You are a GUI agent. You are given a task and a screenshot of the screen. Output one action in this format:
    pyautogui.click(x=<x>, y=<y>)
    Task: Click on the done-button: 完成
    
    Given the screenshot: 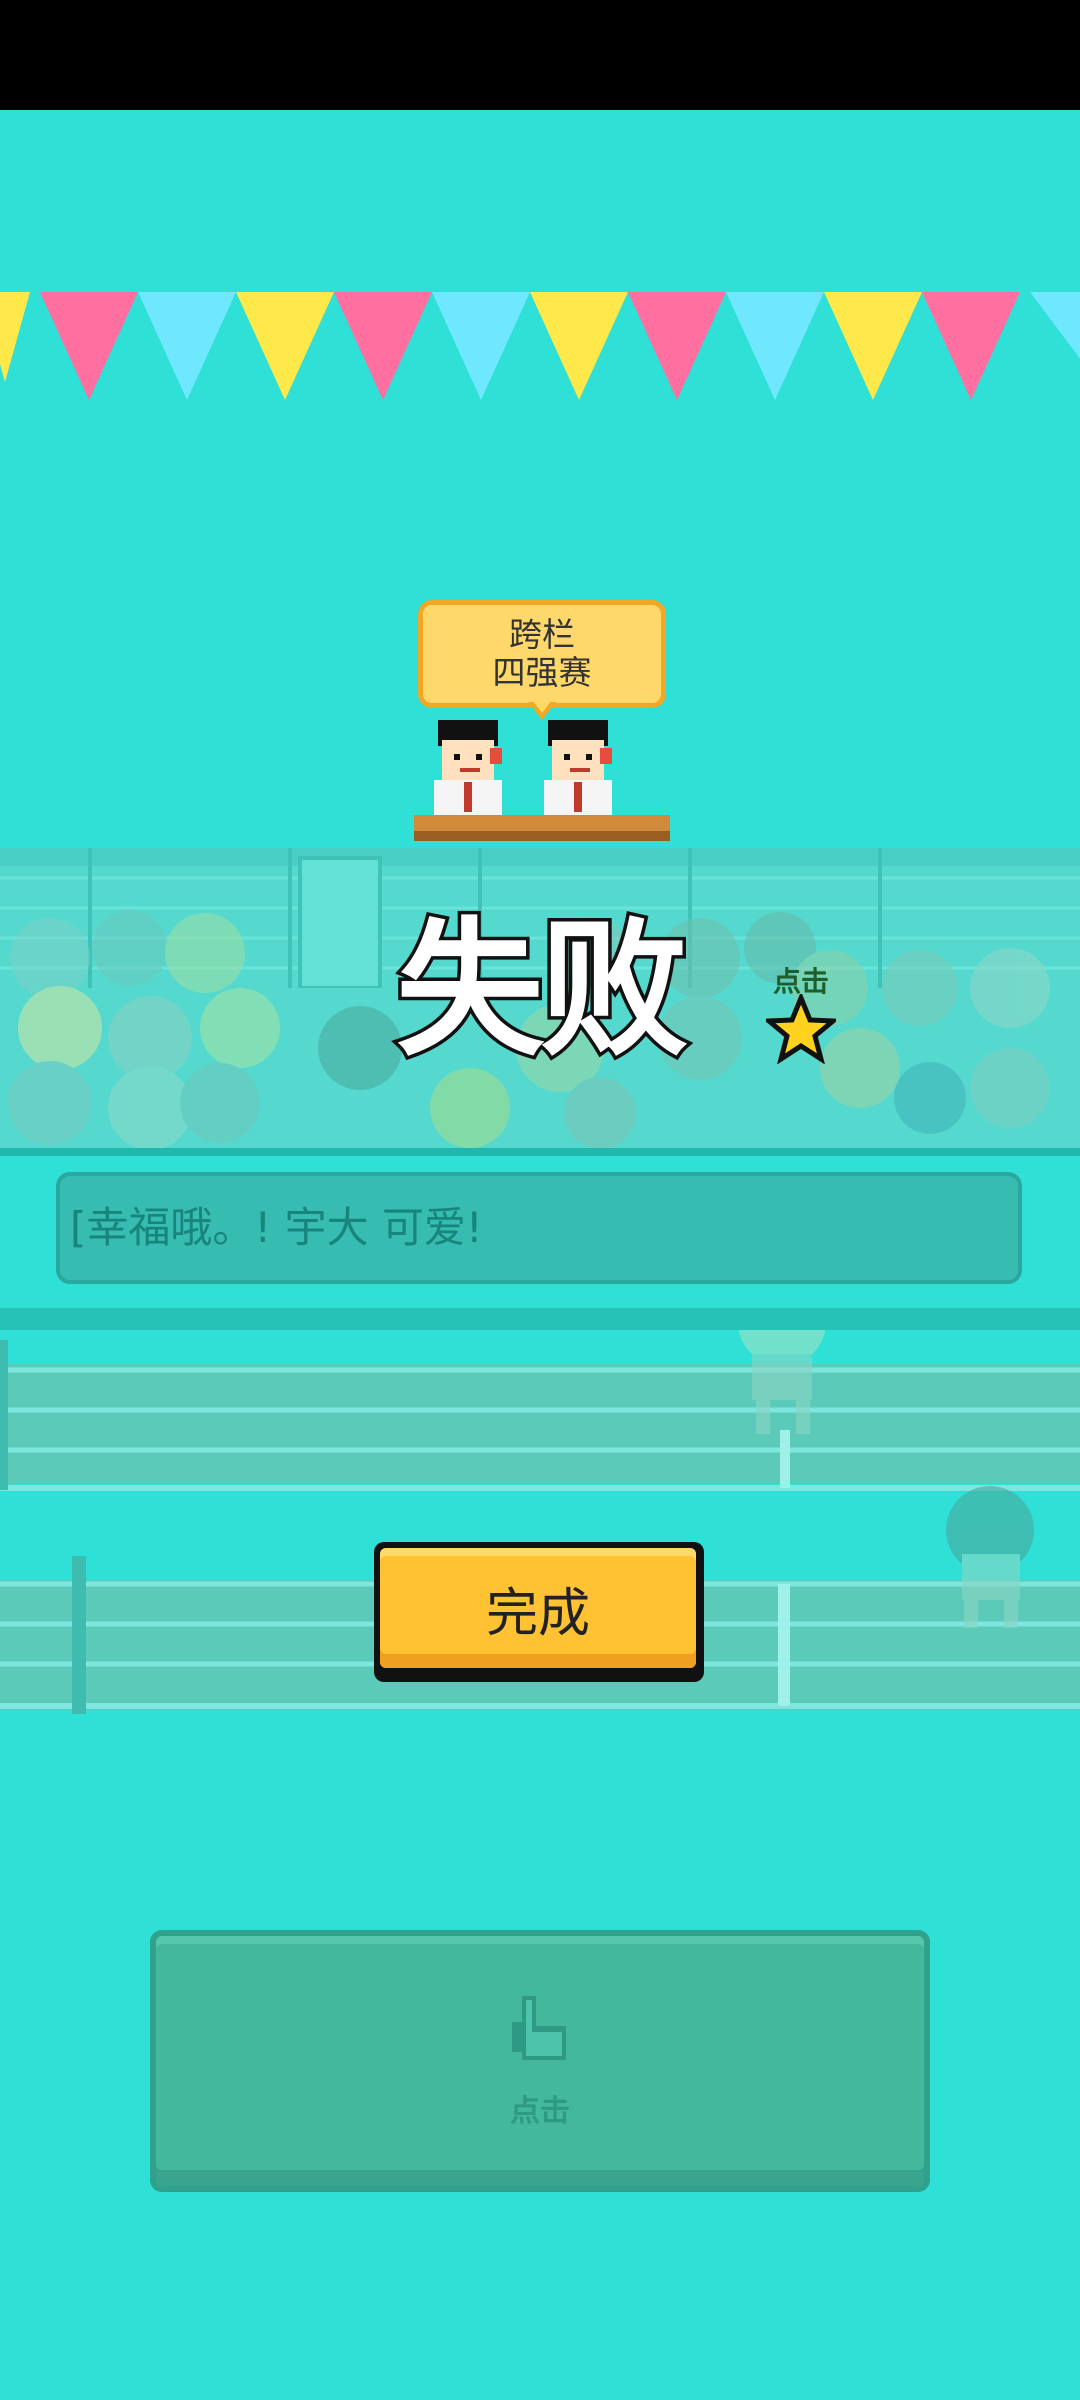 What is the action you would take?
    pyautogui.click(x=539, y=1612)
    